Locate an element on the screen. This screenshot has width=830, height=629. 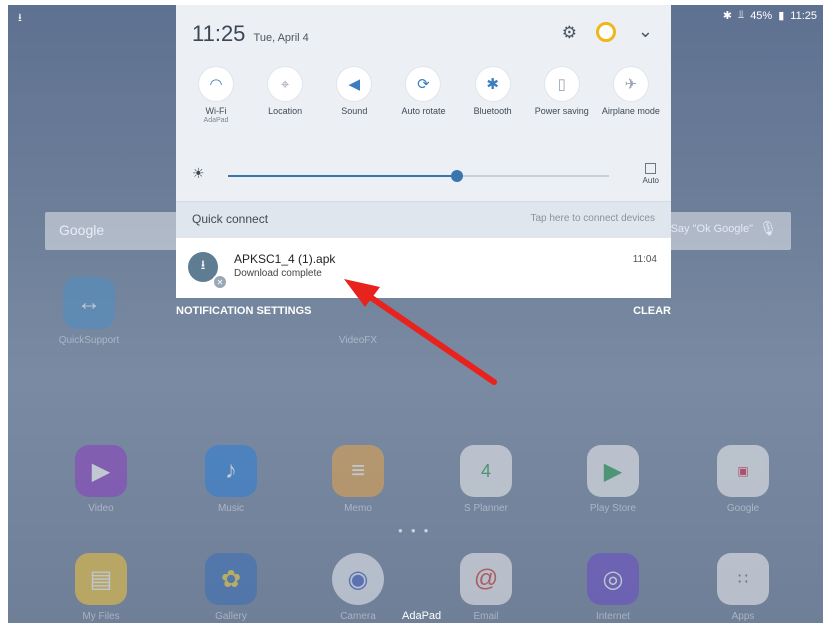
red-annotation-arrow is located at coordinates (420, 332).